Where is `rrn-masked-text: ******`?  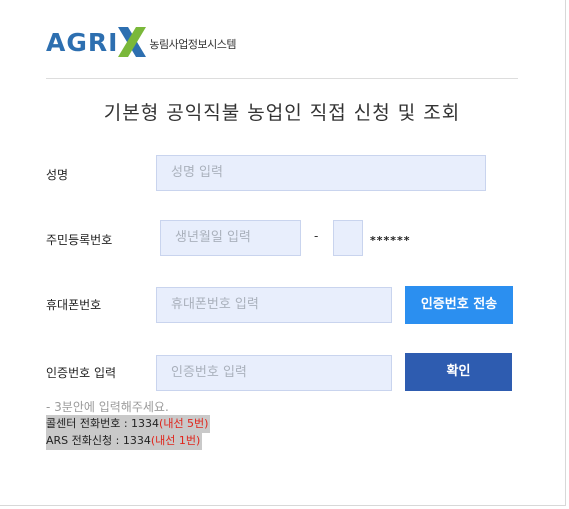 rrn-masked-text: ****** is located at coordinates (390, 240).